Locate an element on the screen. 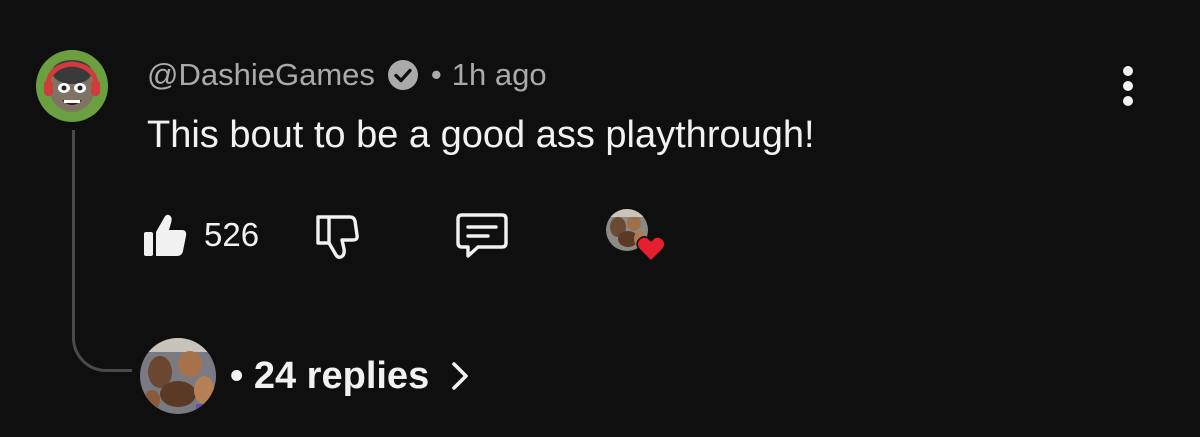 The image size is (1200, 437). reply-author-avatar is located at coordinates (178, 376).